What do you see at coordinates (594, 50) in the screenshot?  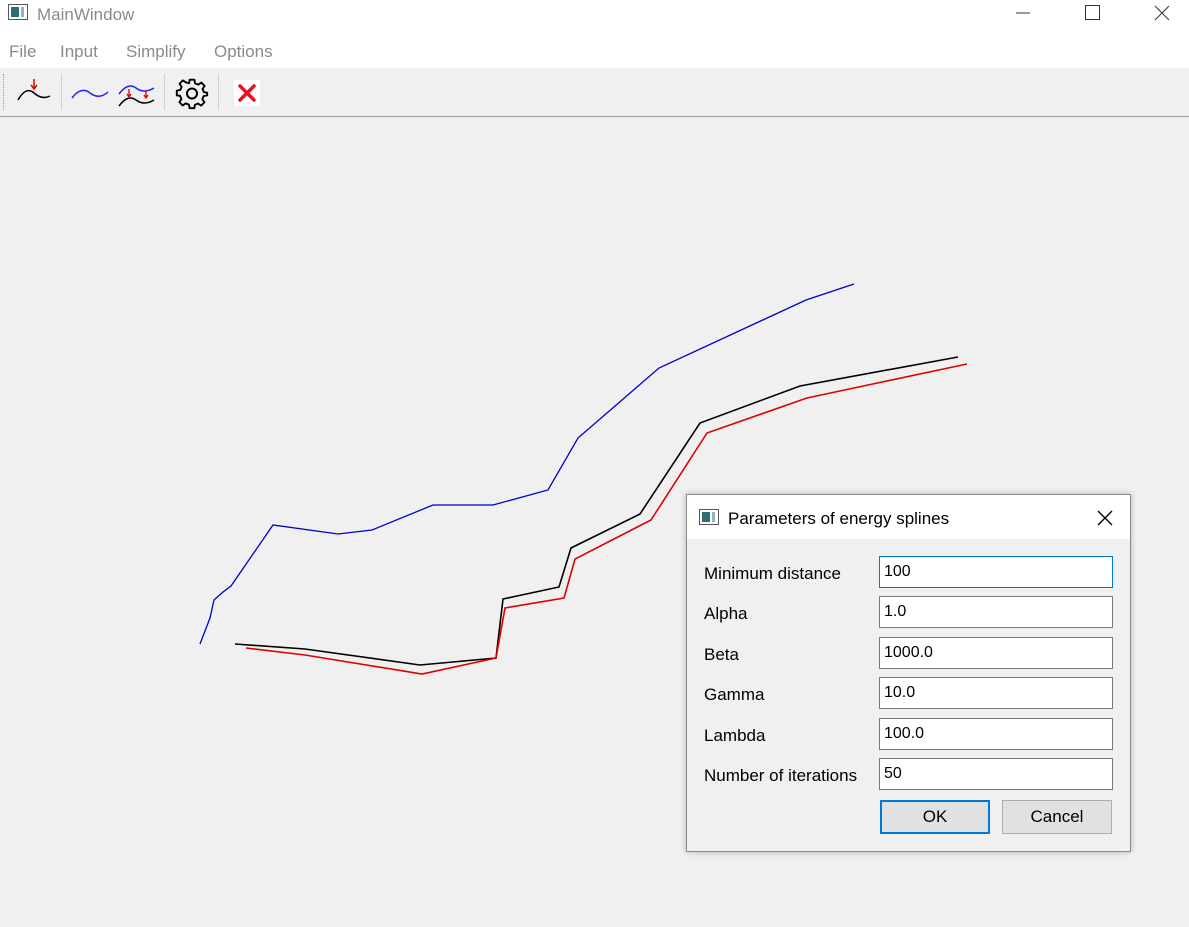 I see `menu-bar: File Input Simplify Options` at bounding box center [594, 50].